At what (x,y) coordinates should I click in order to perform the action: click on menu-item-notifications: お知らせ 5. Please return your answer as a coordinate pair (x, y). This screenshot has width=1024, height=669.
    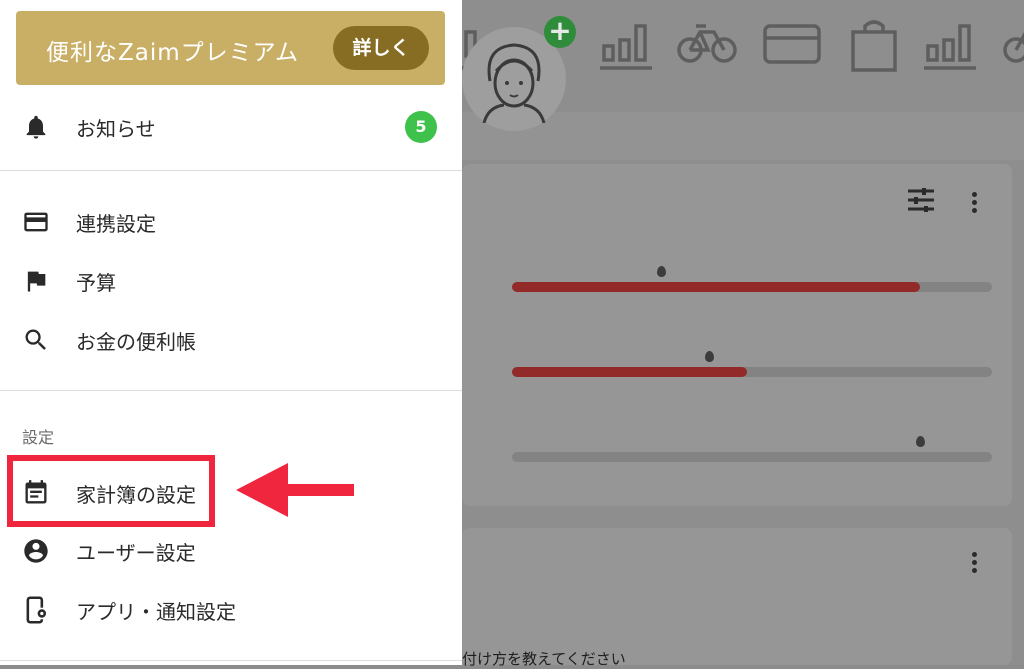
    Looking at the image, I should click on (231, 127).